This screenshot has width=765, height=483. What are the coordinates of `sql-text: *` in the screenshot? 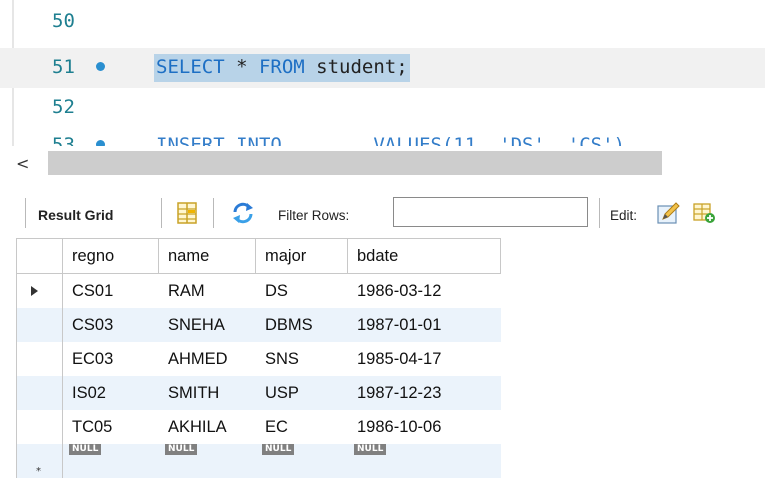 It's located at (241, 67).